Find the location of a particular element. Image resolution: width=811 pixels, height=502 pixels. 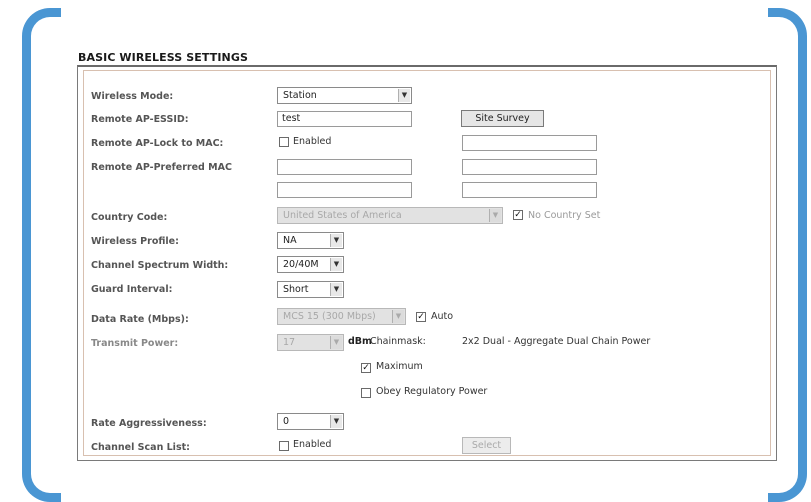

wireless-profile-label: Wireless Profile: is located at coordinates (135, 241).